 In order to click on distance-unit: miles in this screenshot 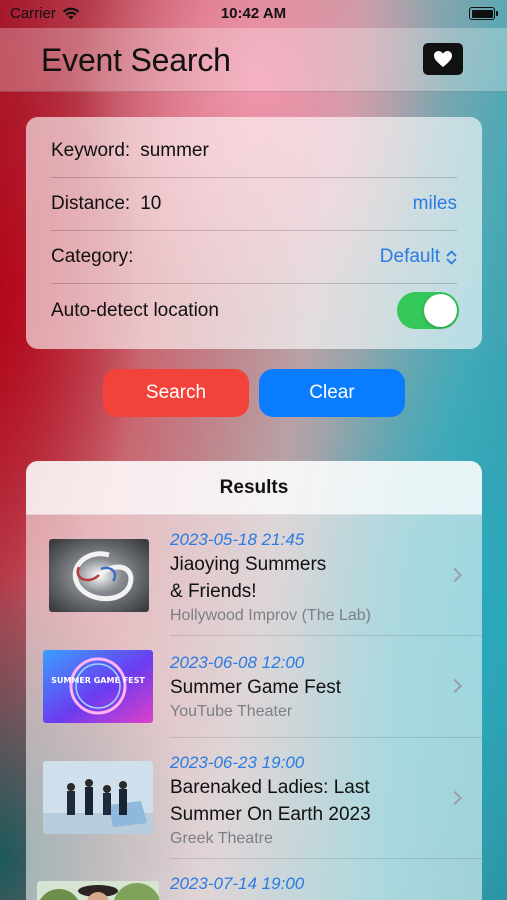, I will do `click(434, 203)`.